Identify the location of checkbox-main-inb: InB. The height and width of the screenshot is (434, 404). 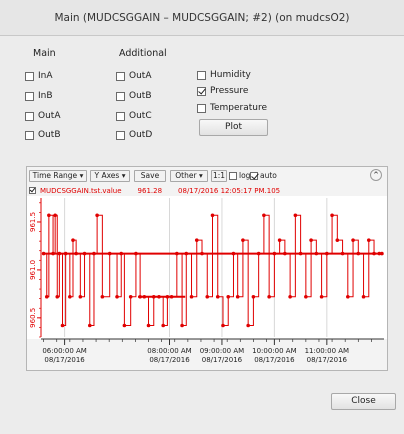
(39, 96).